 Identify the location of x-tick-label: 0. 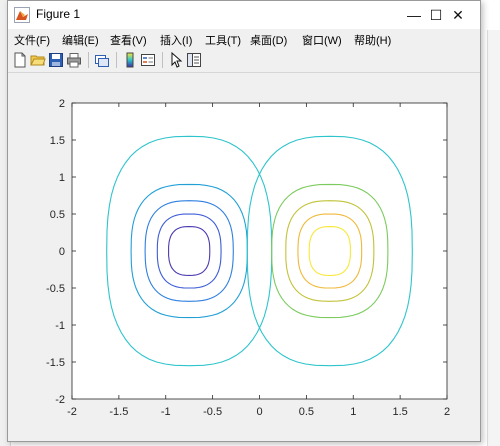
(259, 412).